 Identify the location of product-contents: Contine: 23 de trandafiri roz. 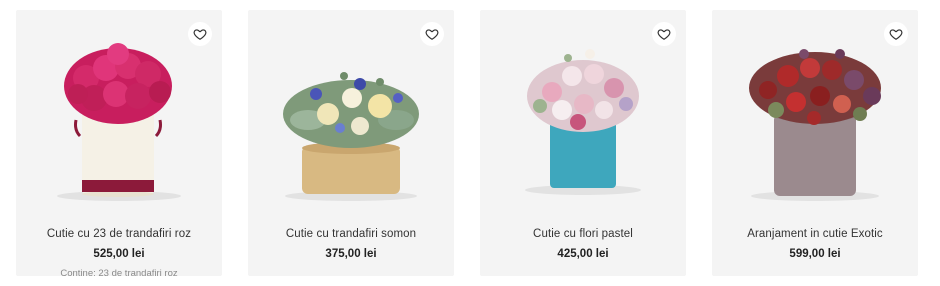
(119, 273).